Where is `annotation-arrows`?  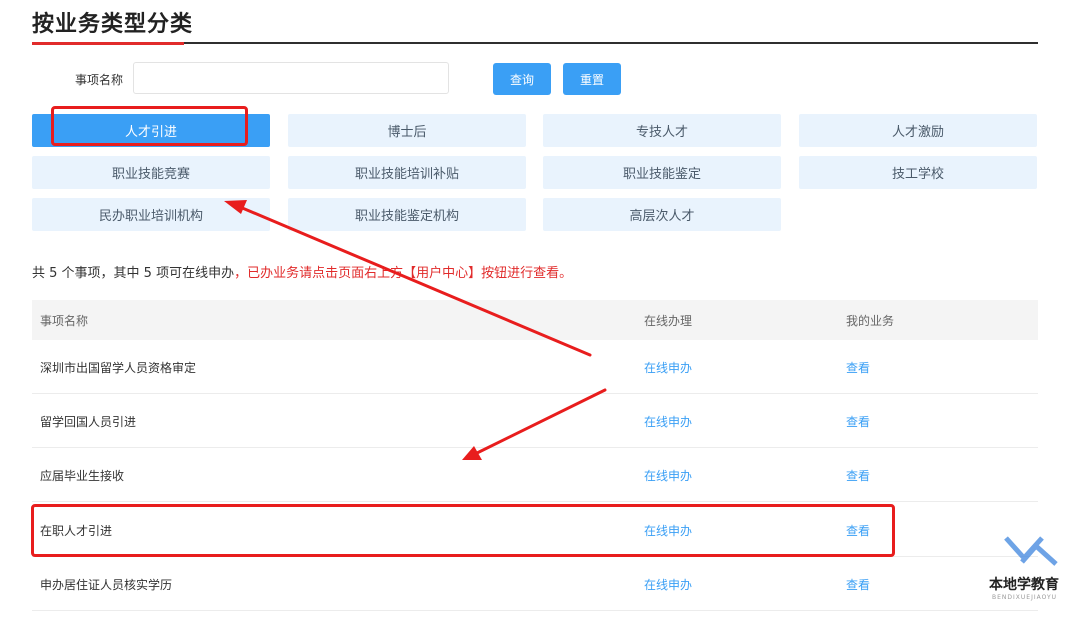 annotation-arrows is located at coordinates (415, 330).